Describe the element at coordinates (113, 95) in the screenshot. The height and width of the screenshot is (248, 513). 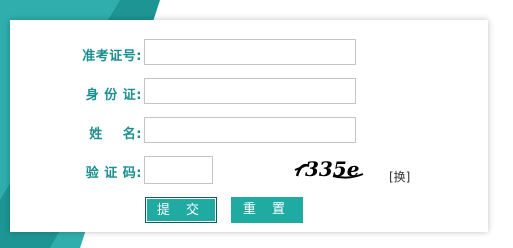
I see `id-label: 身 份 证:` at that location.